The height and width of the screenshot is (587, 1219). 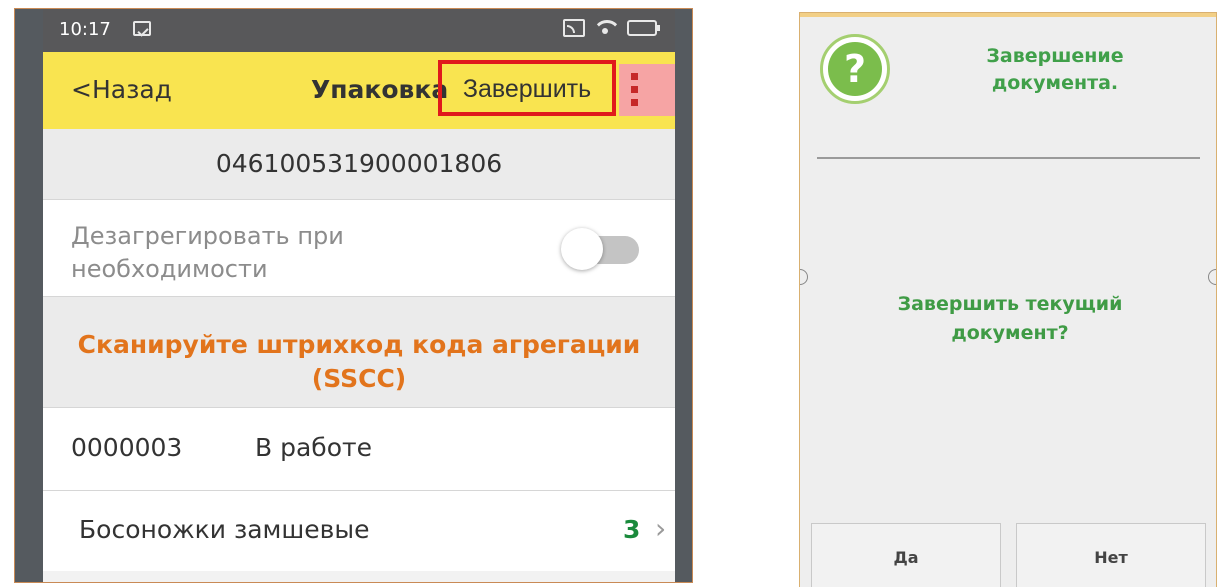 What do you see at coordinates (359, 248) in the screenshot?
I see `disaggregate-option: Дезагрегировать при необходимости` at bounding box center [359, 248].